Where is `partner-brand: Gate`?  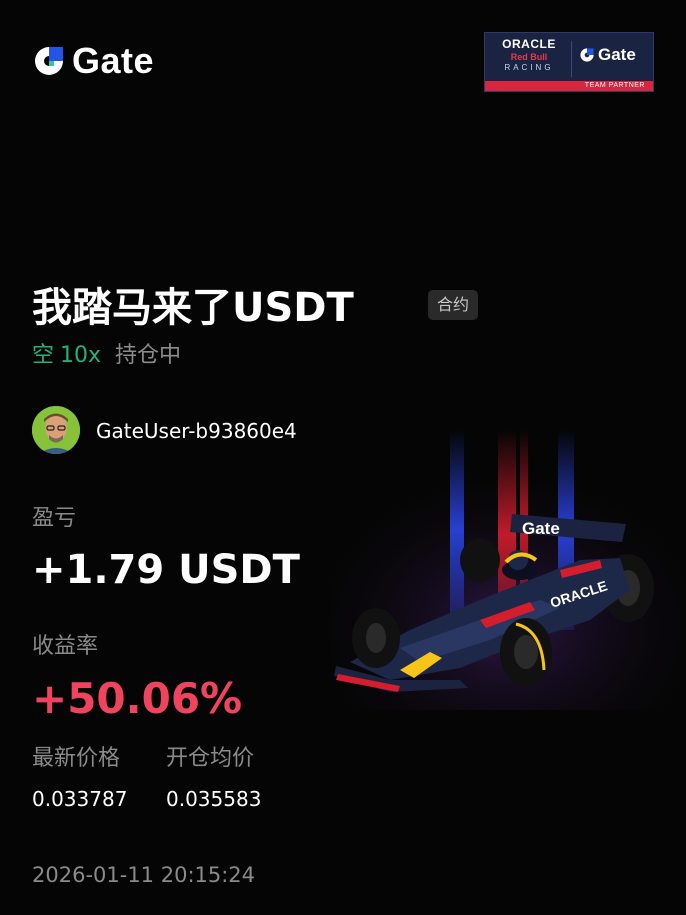
partner-brand: Gate is located at coordinates (617, 54).